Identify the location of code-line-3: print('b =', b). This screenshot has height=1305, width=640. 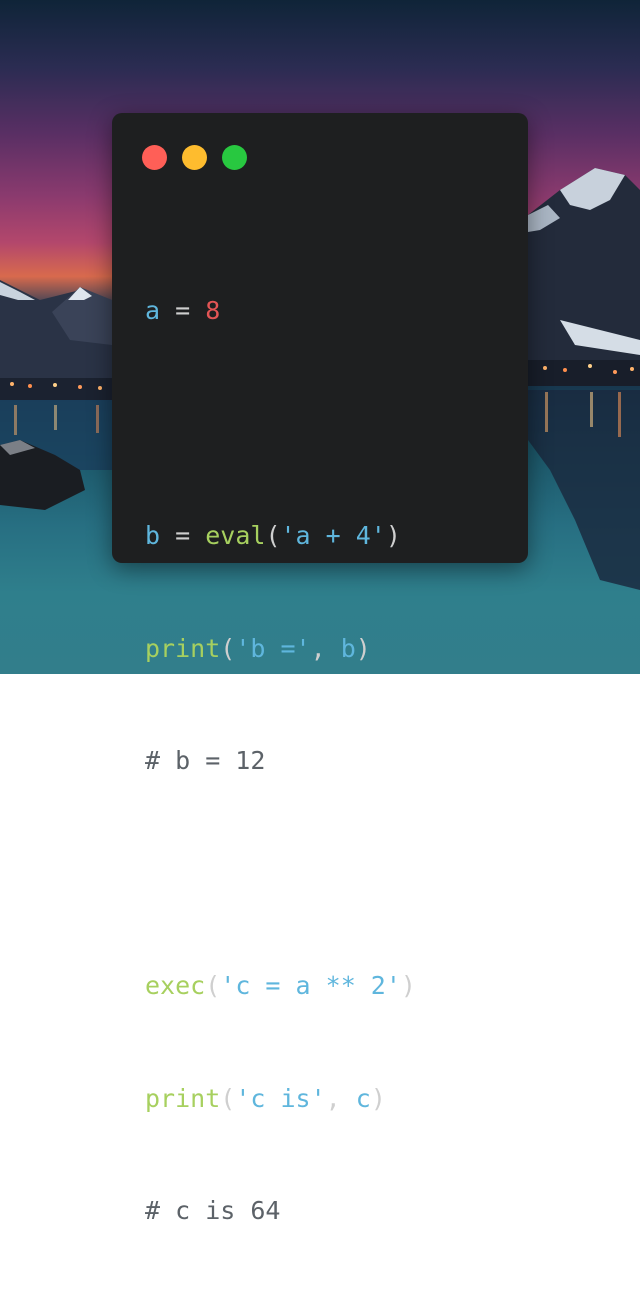
(258, 648).